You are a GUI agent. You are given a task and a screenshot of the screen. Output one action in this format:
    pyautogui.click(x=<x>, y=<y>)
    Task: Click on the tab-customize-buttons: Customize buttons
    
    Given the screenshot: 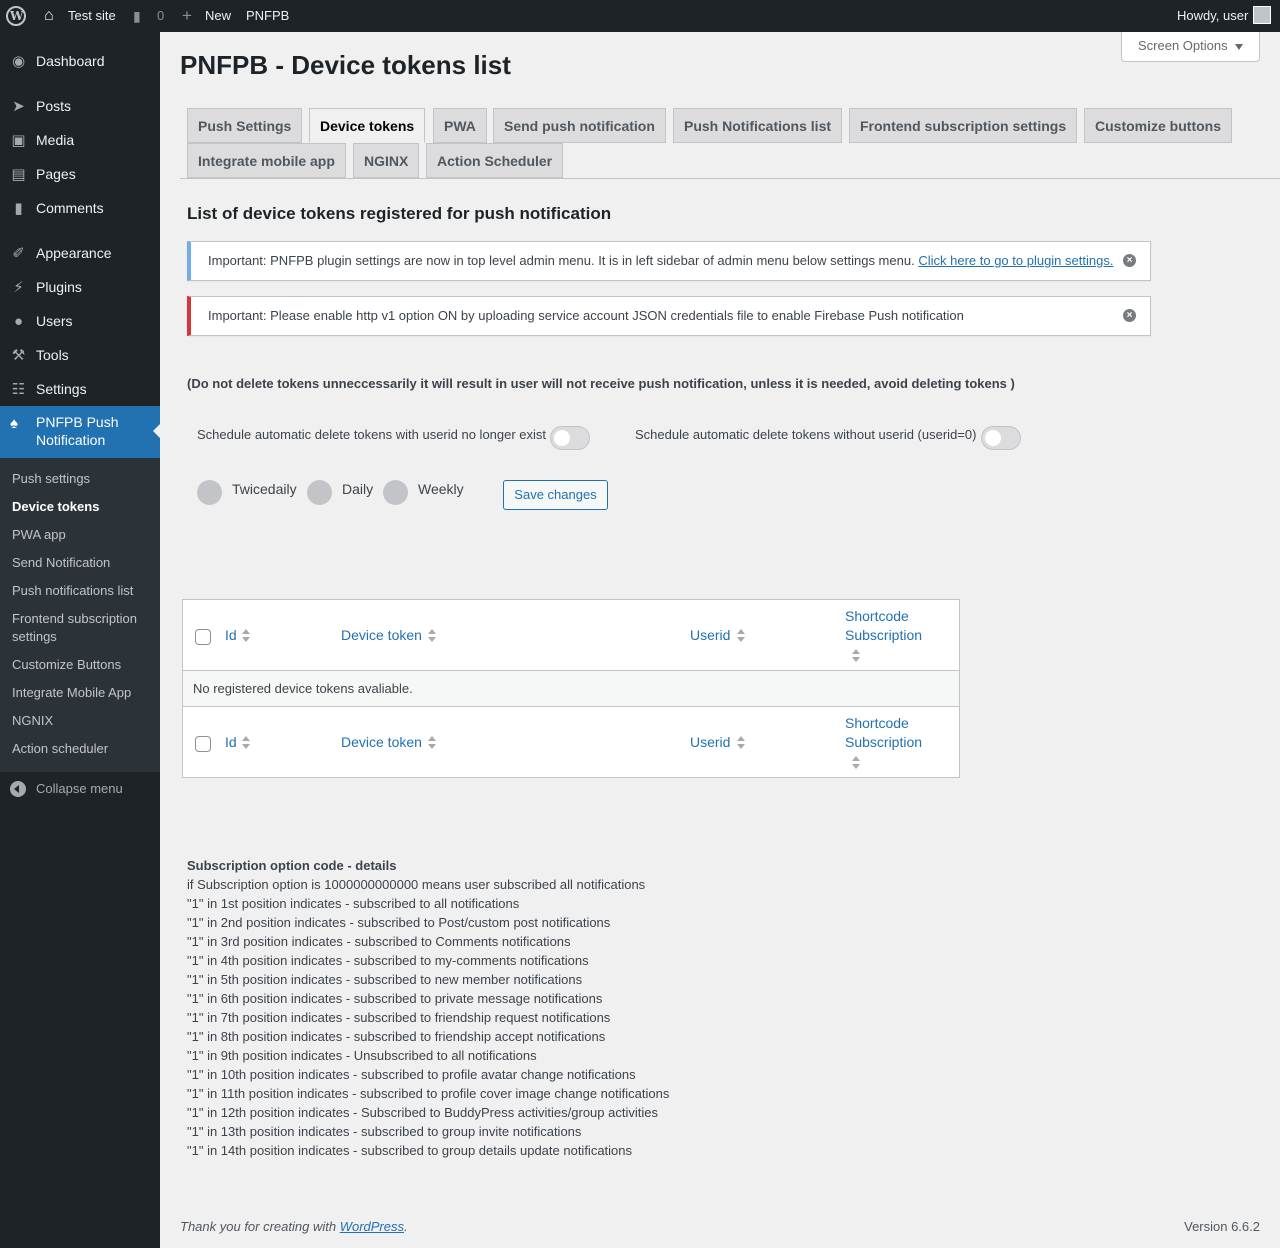 What is the action you would take?
    pyautogui.click(x=1158, y=125)
    